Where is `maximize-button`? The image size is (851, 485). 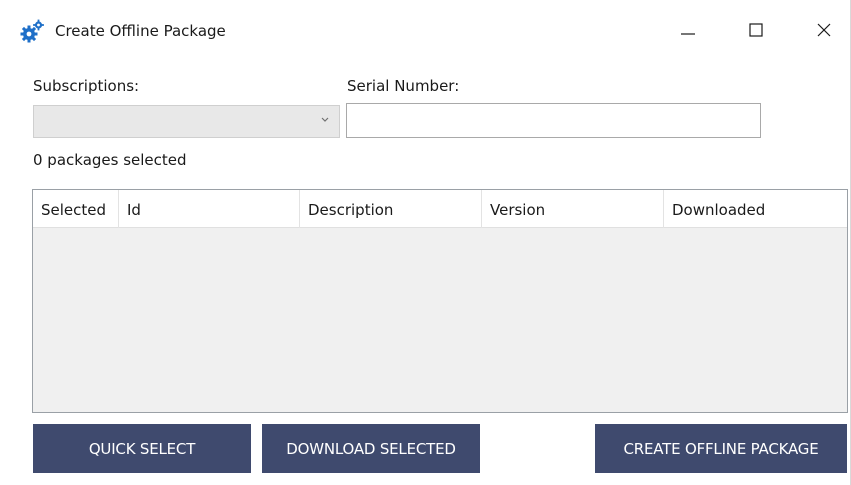
maximize-button is located at coordinates (756, 32).